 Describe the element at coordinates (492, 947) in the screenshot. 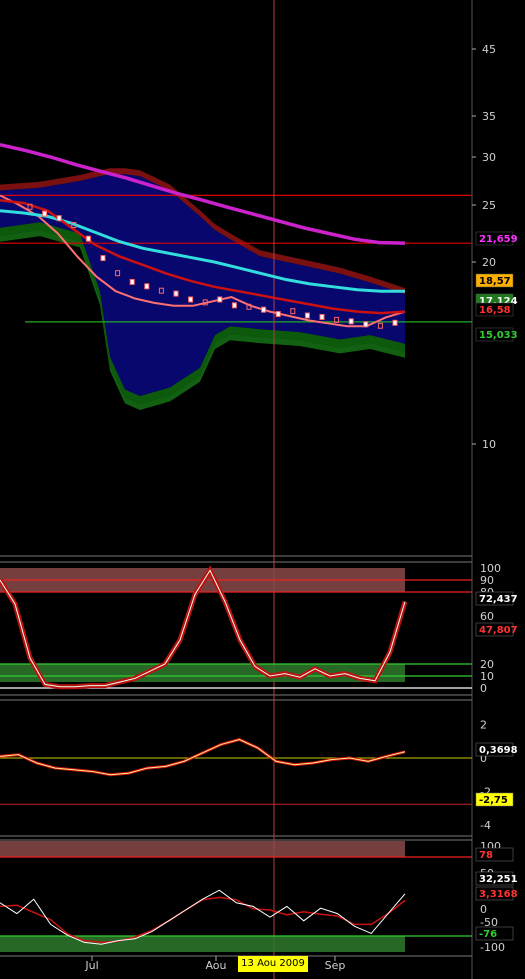

I see `cci-tick-label: -100` at that location.